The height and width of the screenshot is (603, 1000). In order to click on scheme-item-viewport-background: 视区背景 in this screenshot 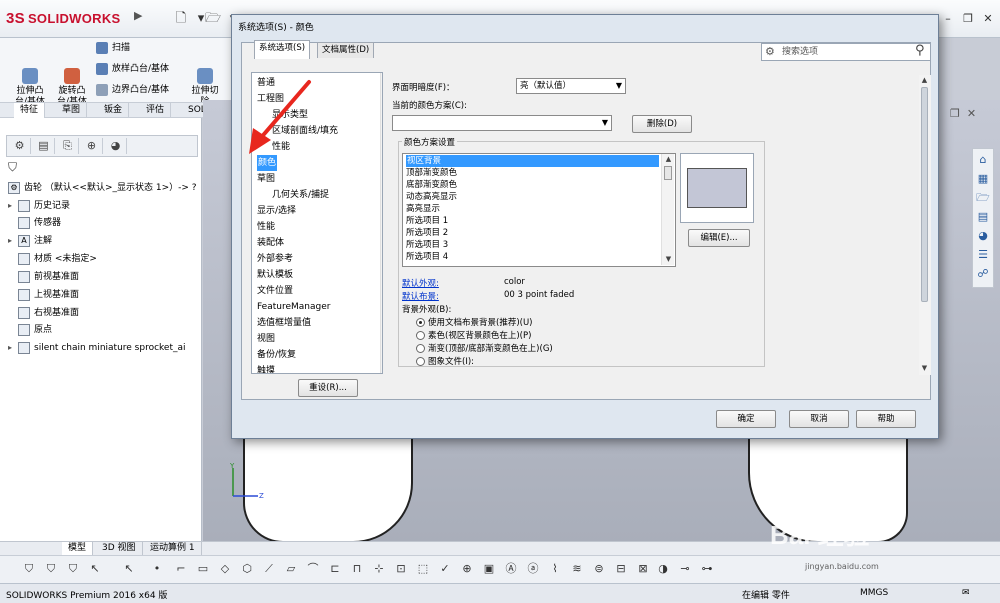, I will do `click(532, 161)`.